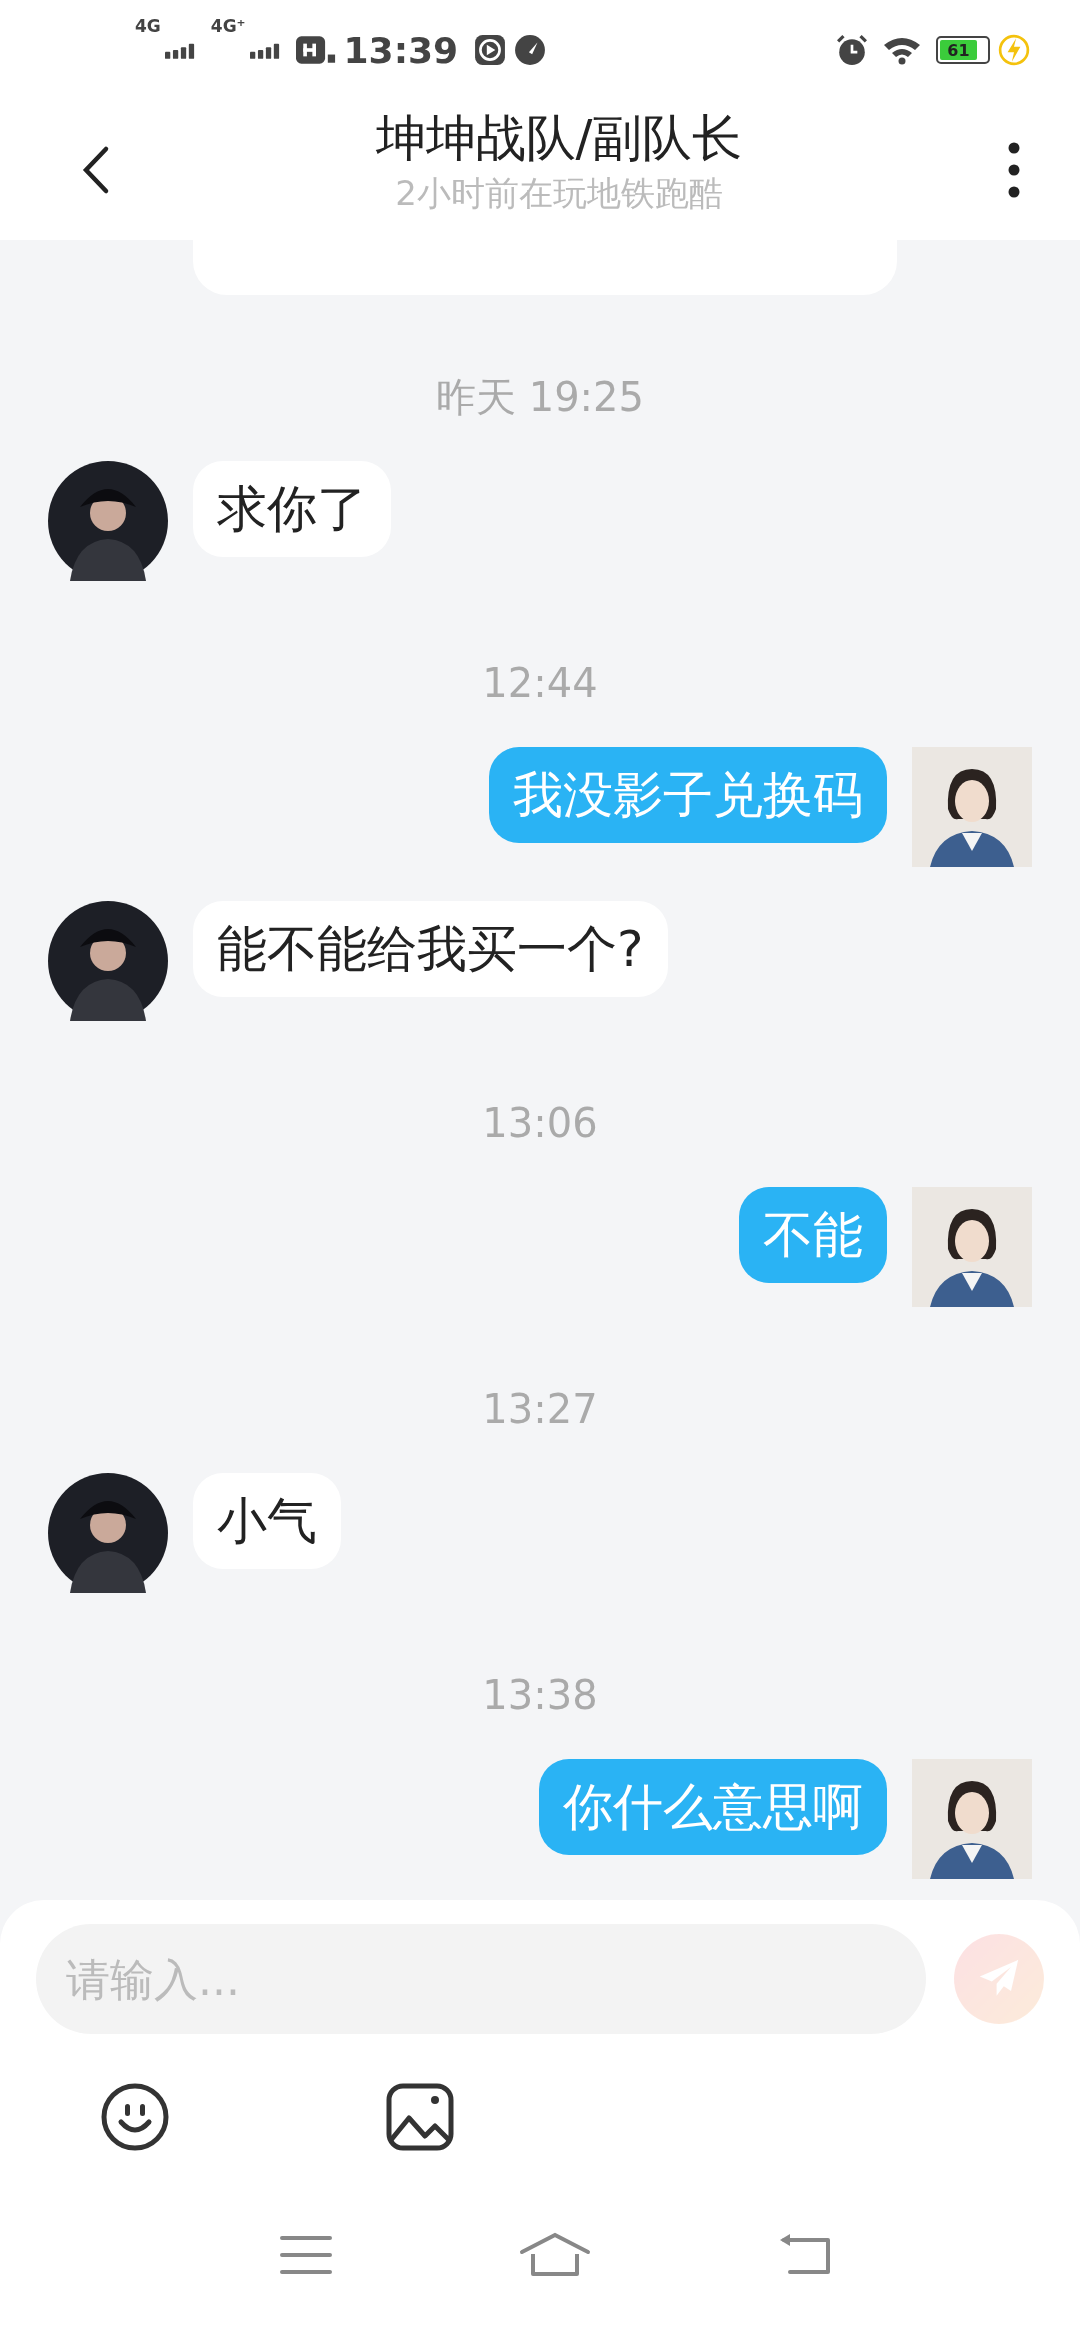 Image resolution: width=1080 pixels, height=2340 pixels. Describe the element at coordinates (540, 683) in the screenshot. I see `timestamp: 12:44` at that location.